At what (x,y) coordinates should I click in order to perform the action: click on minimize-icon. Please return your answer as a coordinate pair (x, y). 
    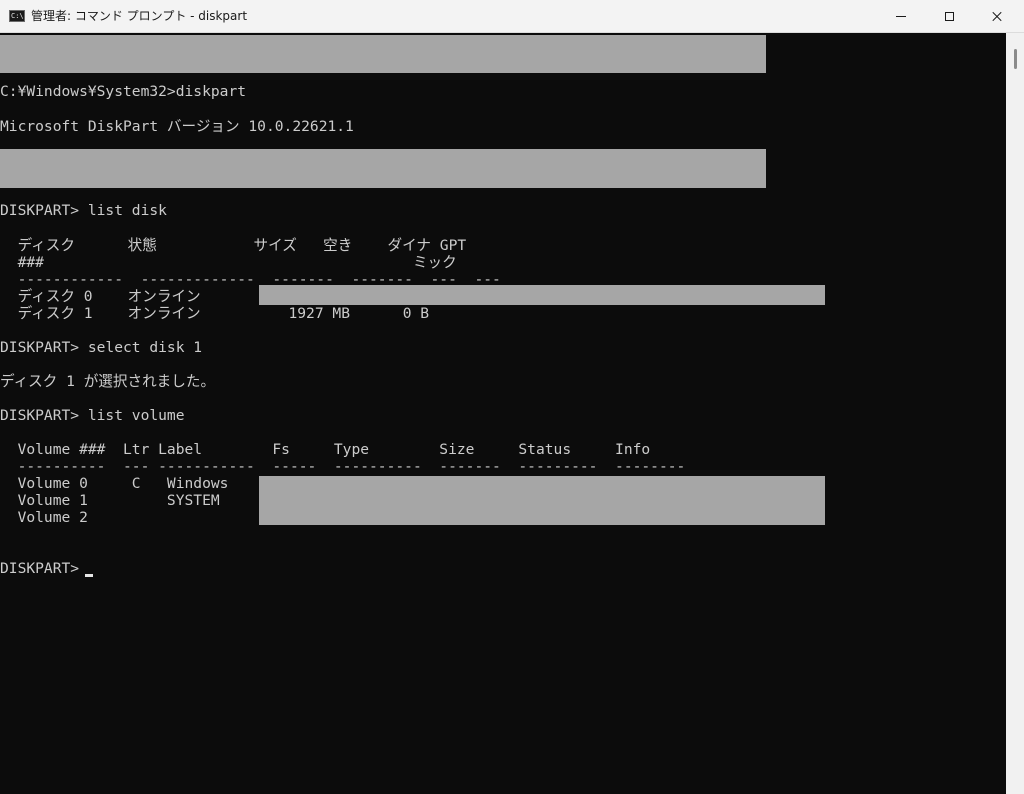
    Looking at the image, I should click on (901, 16).